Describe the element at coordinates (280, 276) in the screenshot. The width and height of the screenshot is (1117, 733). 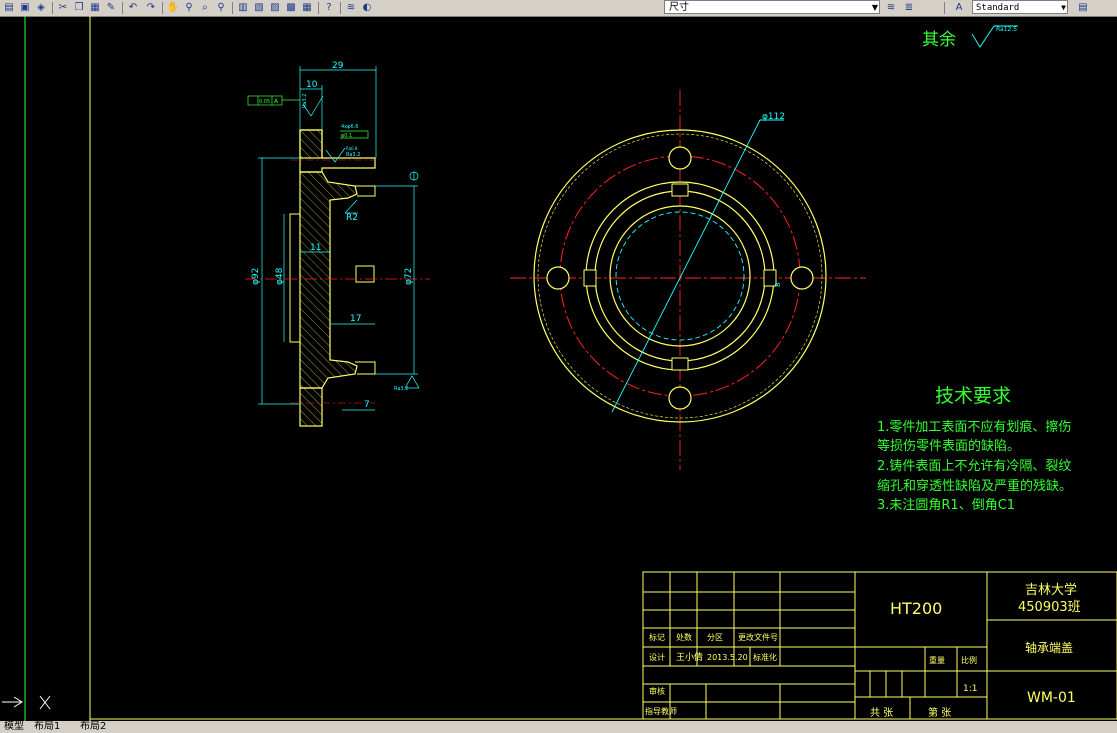
I see `dim-phi48: φ48` at that location.